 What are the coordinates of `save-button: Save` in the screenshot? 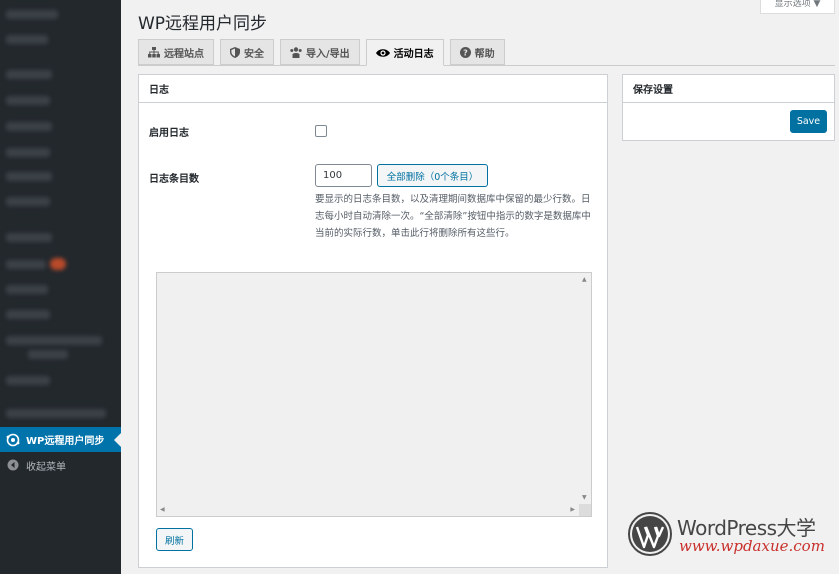 It's located at (808, 121).